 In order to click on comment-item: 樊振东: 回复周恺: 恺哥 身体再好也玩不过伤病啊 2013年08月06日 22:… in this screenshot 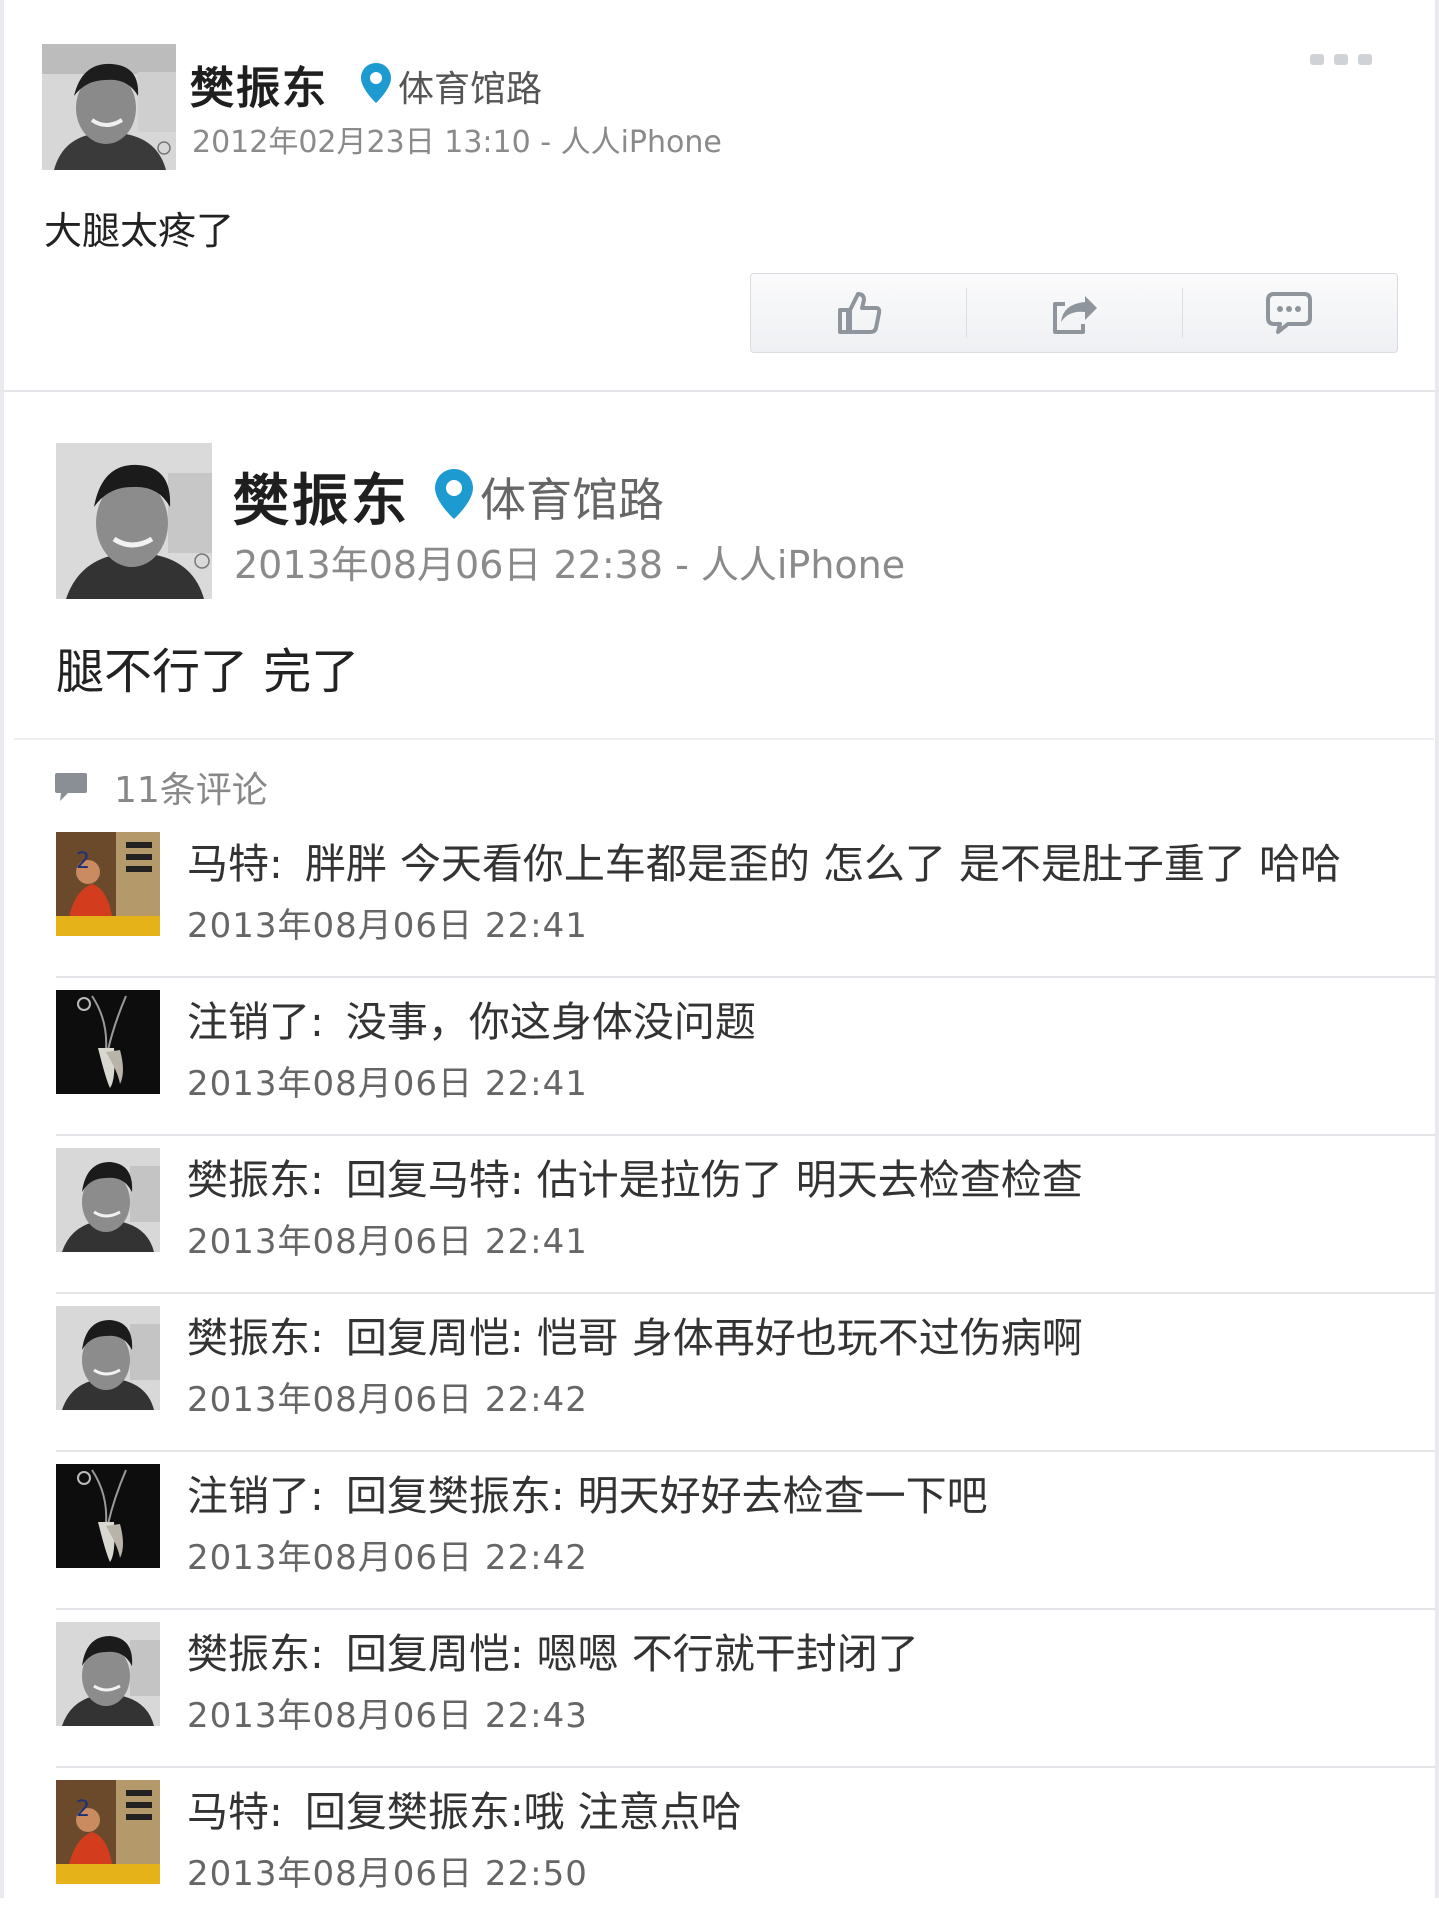, I will do `click(746, 1373)`.